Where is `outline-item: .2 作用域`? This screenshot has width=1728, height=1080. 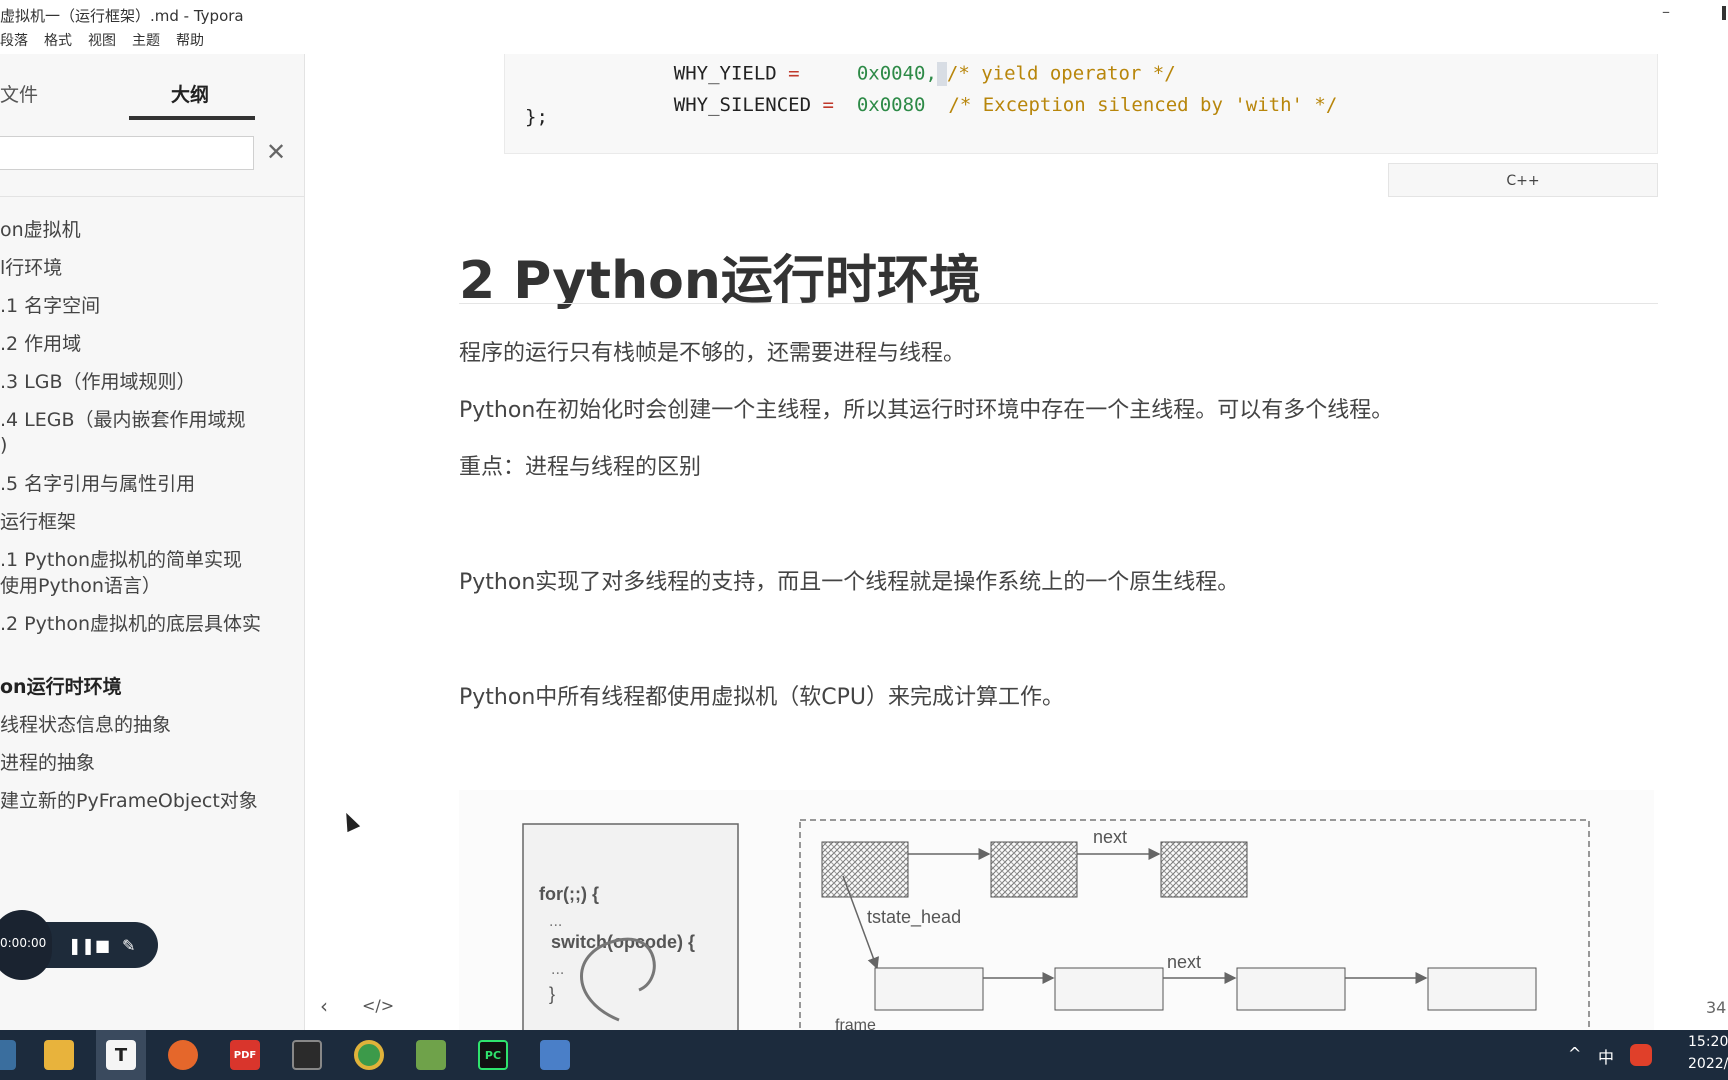 outline-item: .2 作用域 is located at coordinates (40, 344).